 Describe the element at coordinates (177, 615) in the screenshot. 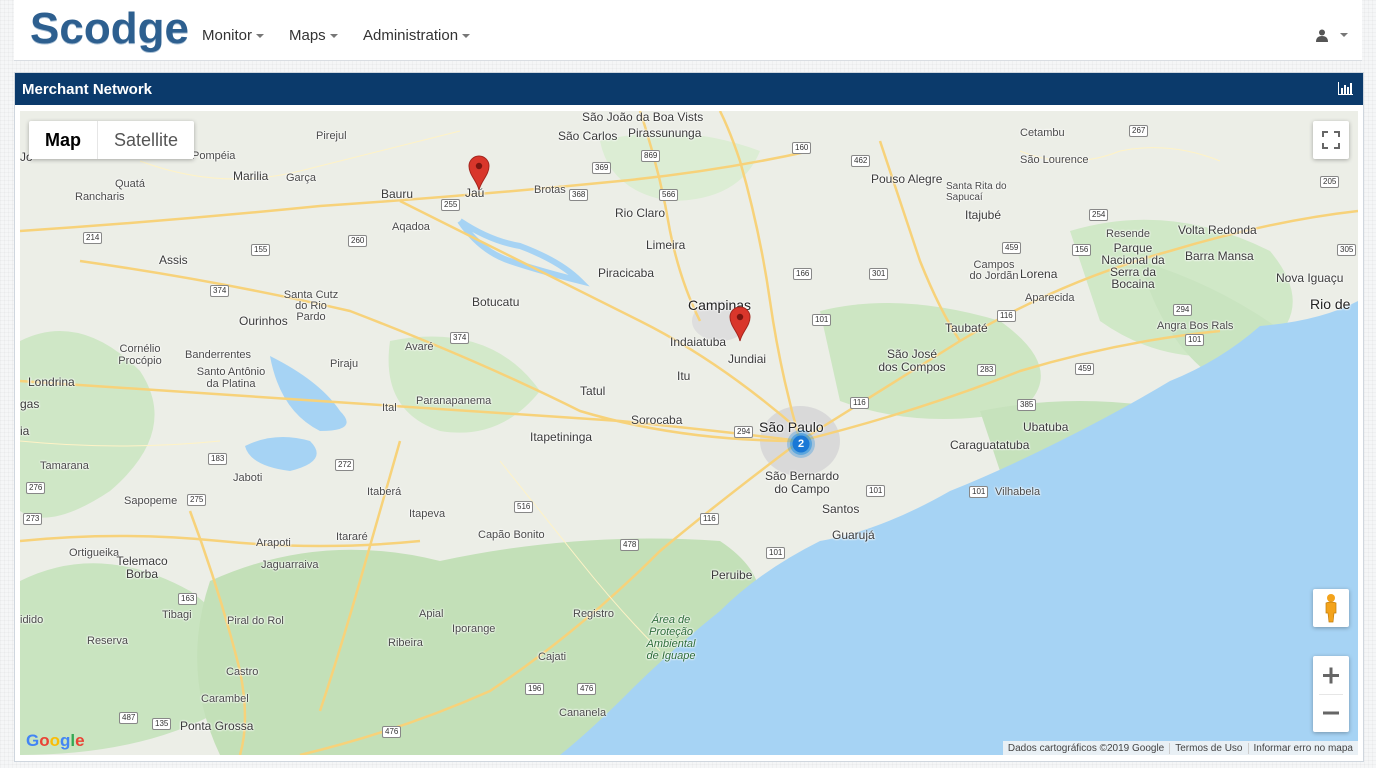

I see `map-label: Tibagi` at that location.